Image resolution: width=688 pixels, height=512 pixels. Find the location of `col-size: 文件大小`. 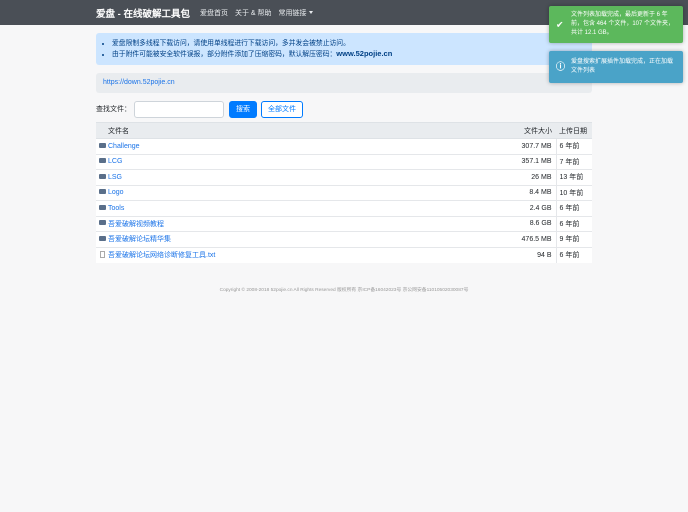

col-size: 文件大小 is located at coordinates (521, 130).